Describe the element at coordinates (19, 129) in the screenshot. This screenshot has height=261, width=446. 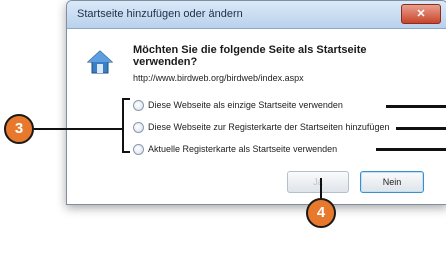
I see `callout-badge: 3` at that location.